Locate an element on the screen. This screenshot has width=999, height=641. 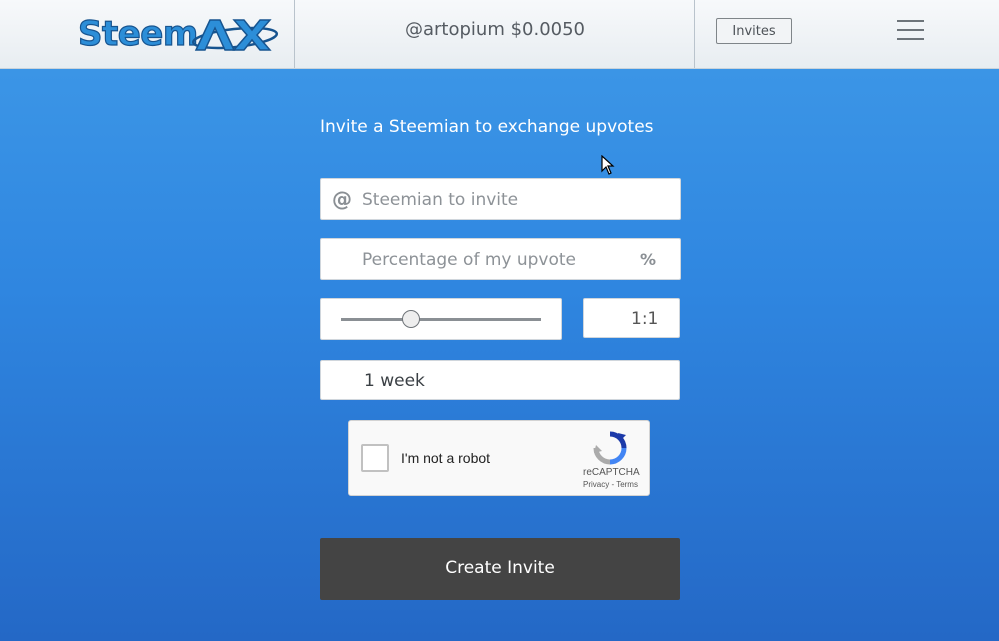
recaptcha-links: Privacy - Terms is located at coordinates (610, 484).